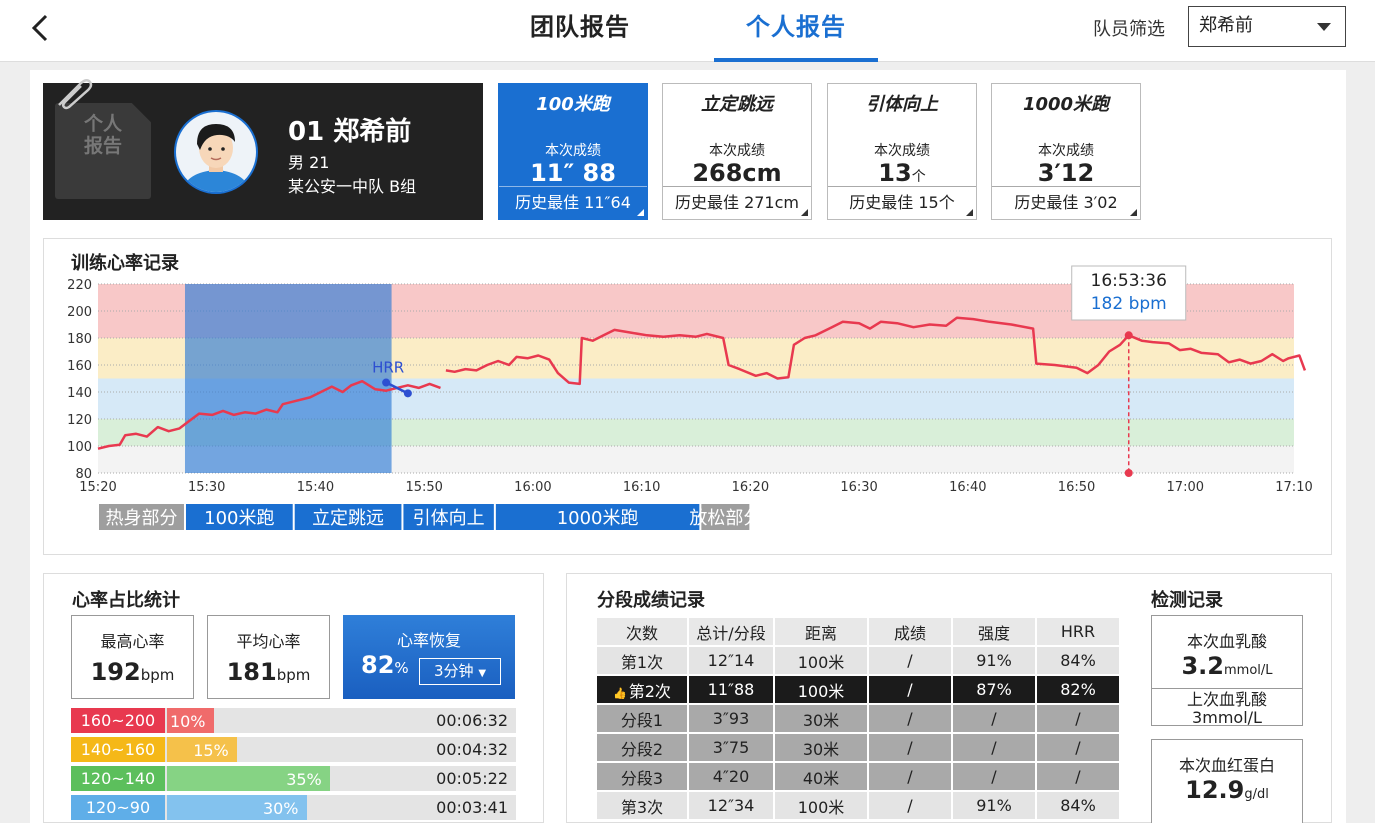 Image resolution: width=1375 pixels, height=823 pixels. I want to click on tab-team-report: 团队报告, so click(580, 35).